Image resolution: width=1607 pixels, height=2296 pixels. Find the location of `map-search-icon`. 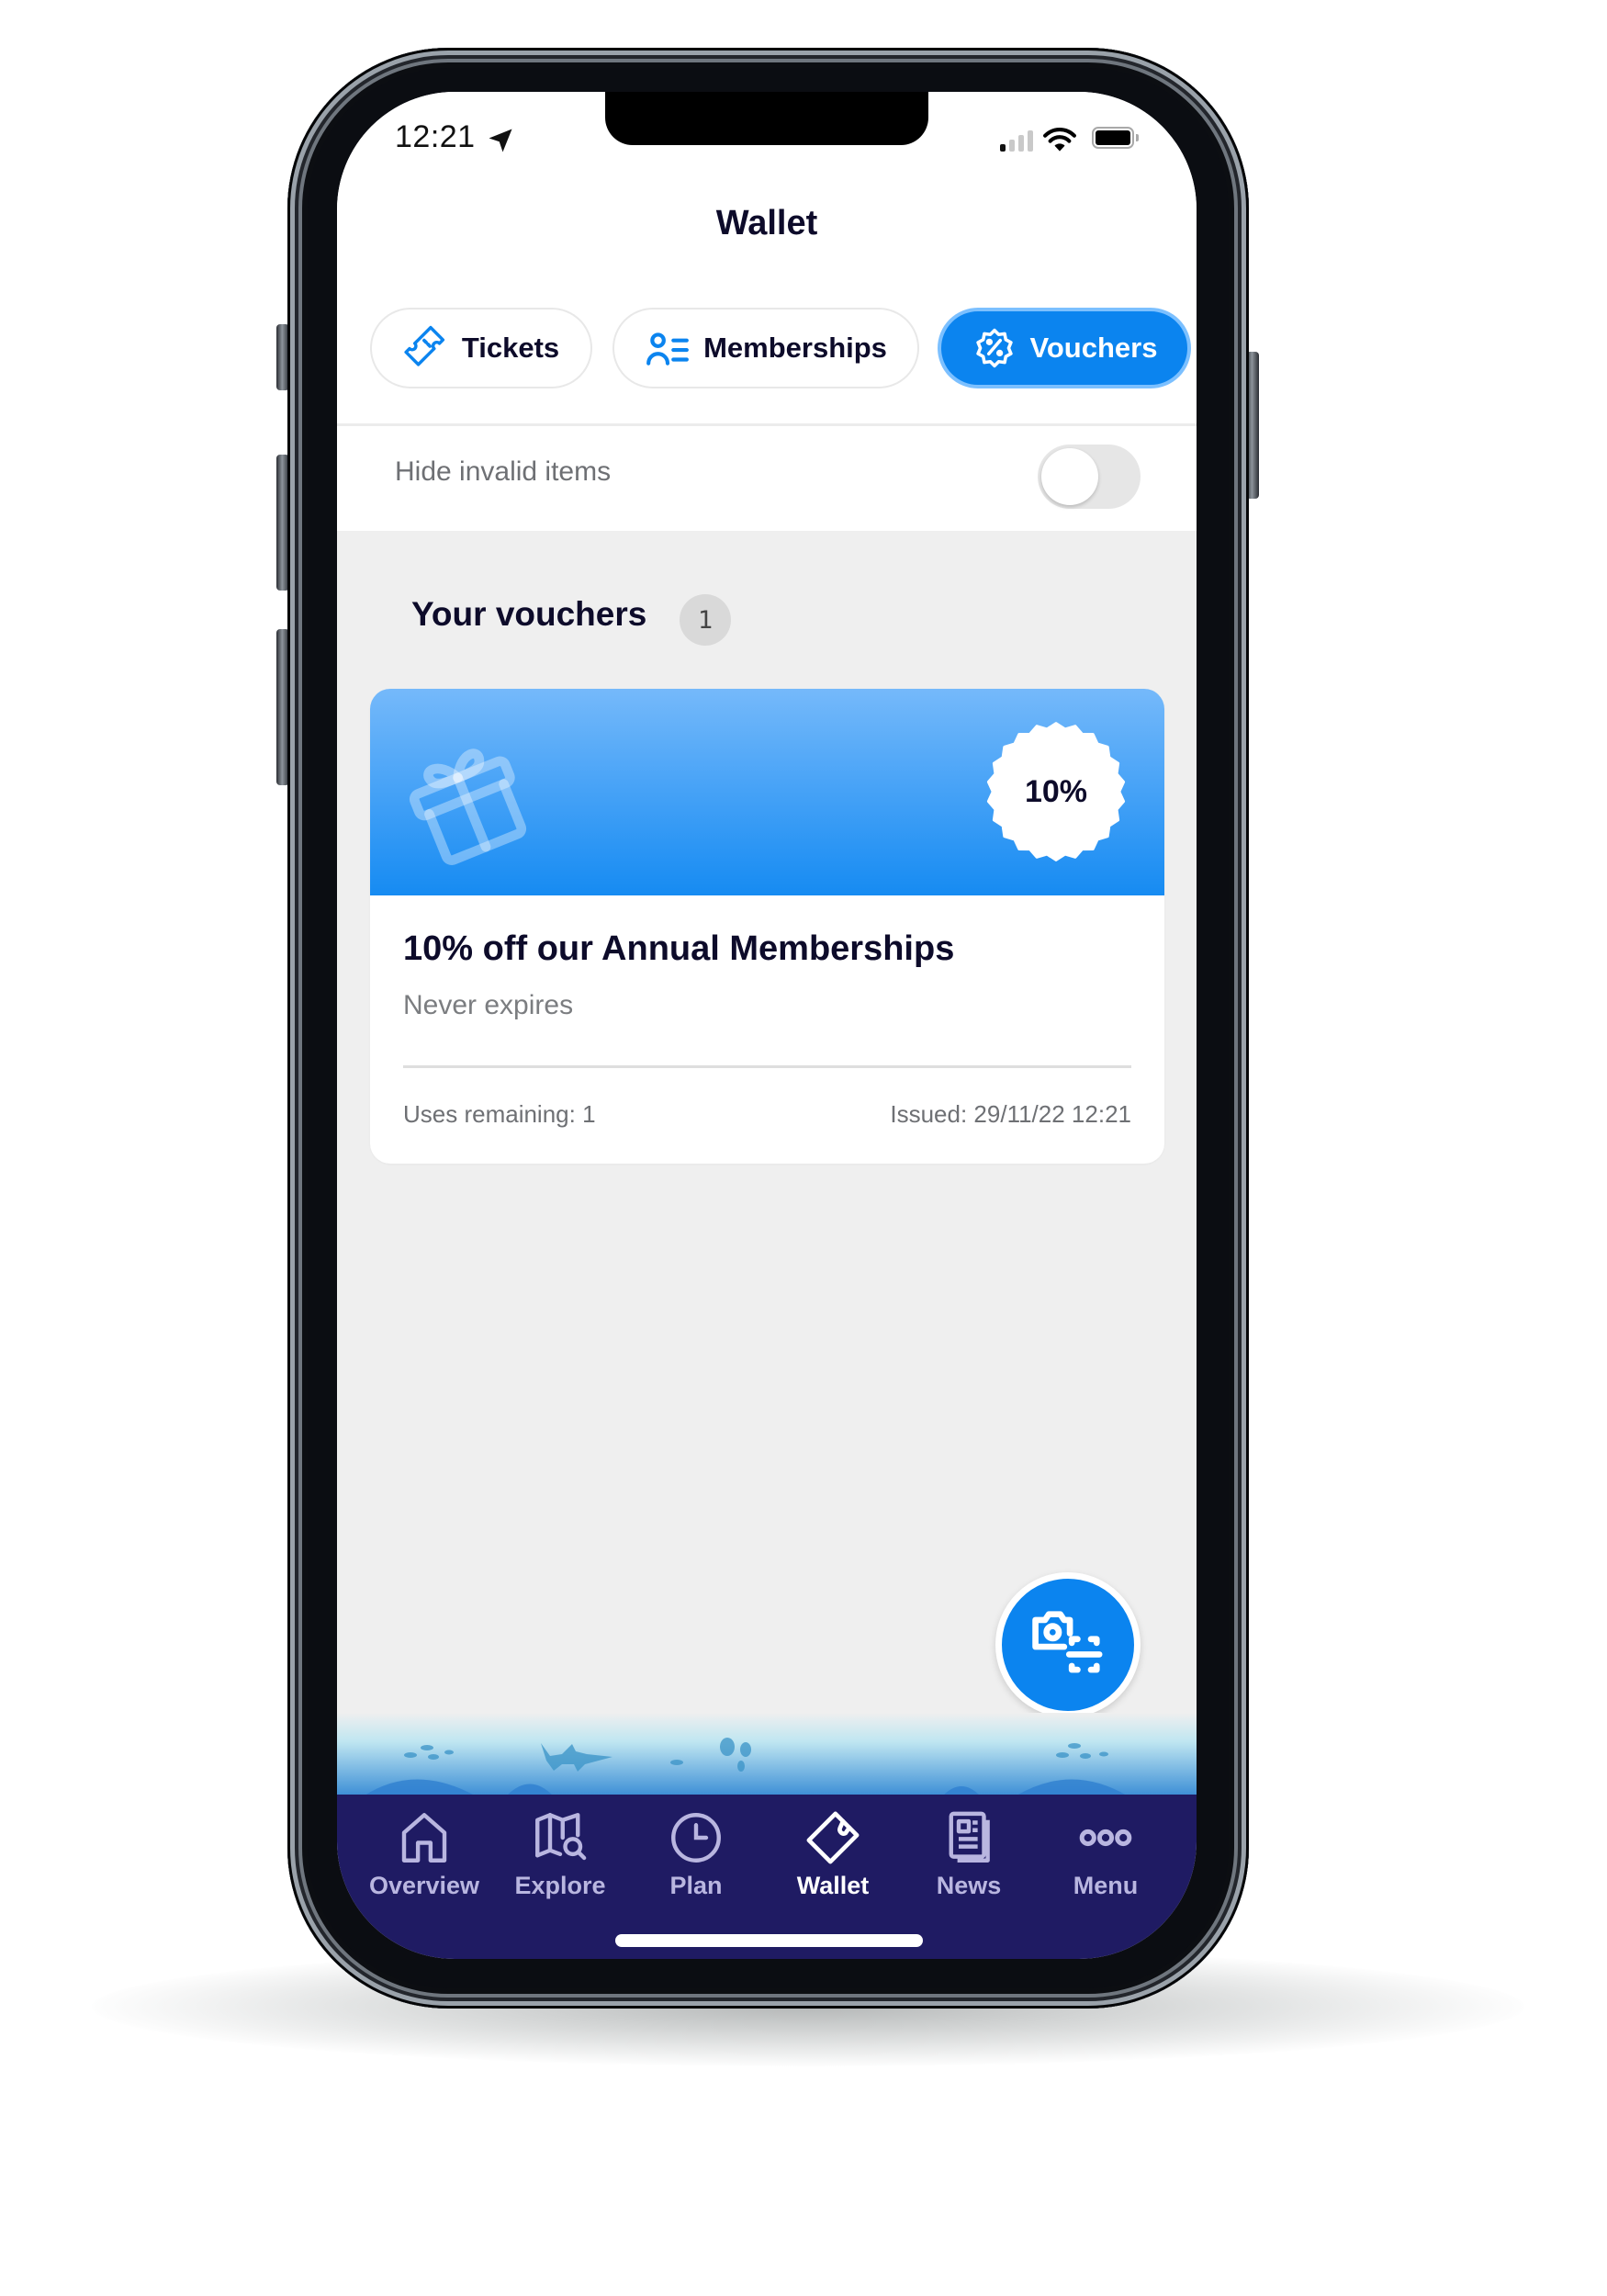

map-search-icon is located at coordinates (561, 1837).